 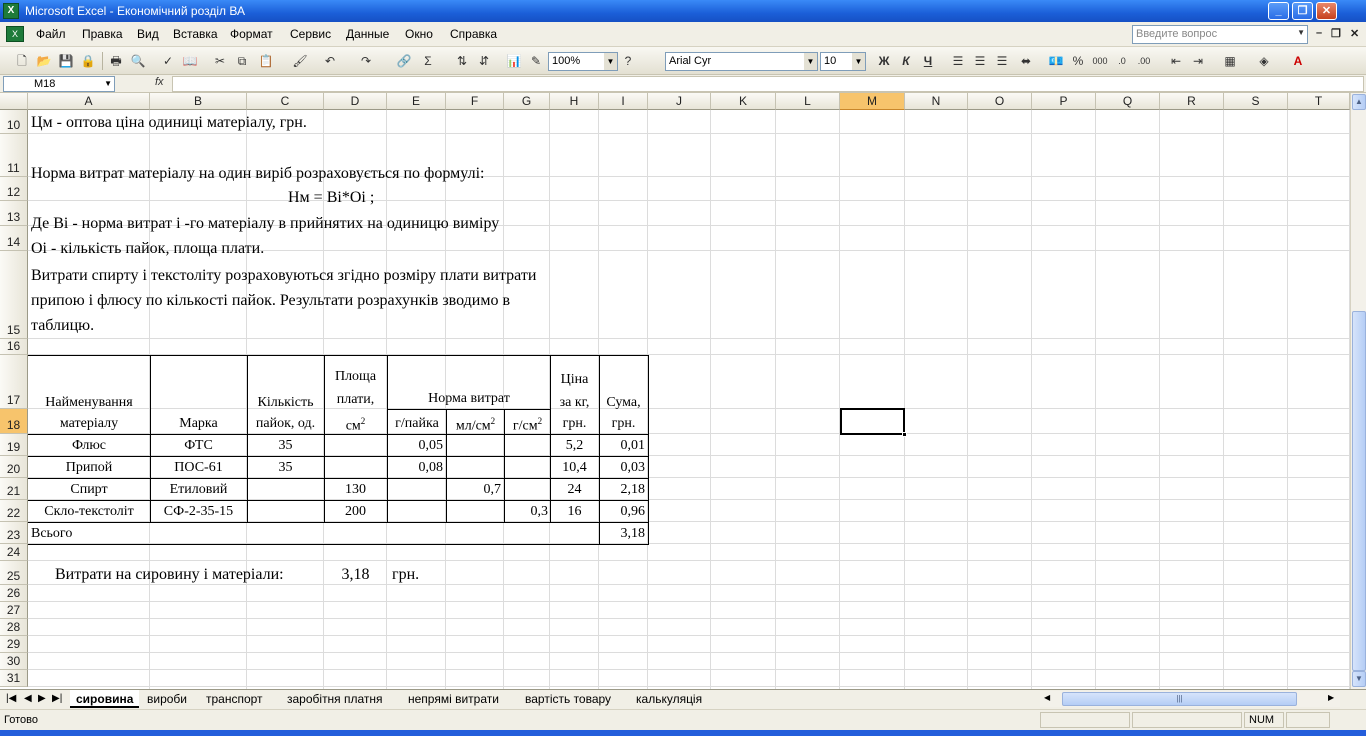 What do you see at coordinates (89, 468) in the screenshot?
I see `table-cell-name: Припой` at bounding box center [89, 468].